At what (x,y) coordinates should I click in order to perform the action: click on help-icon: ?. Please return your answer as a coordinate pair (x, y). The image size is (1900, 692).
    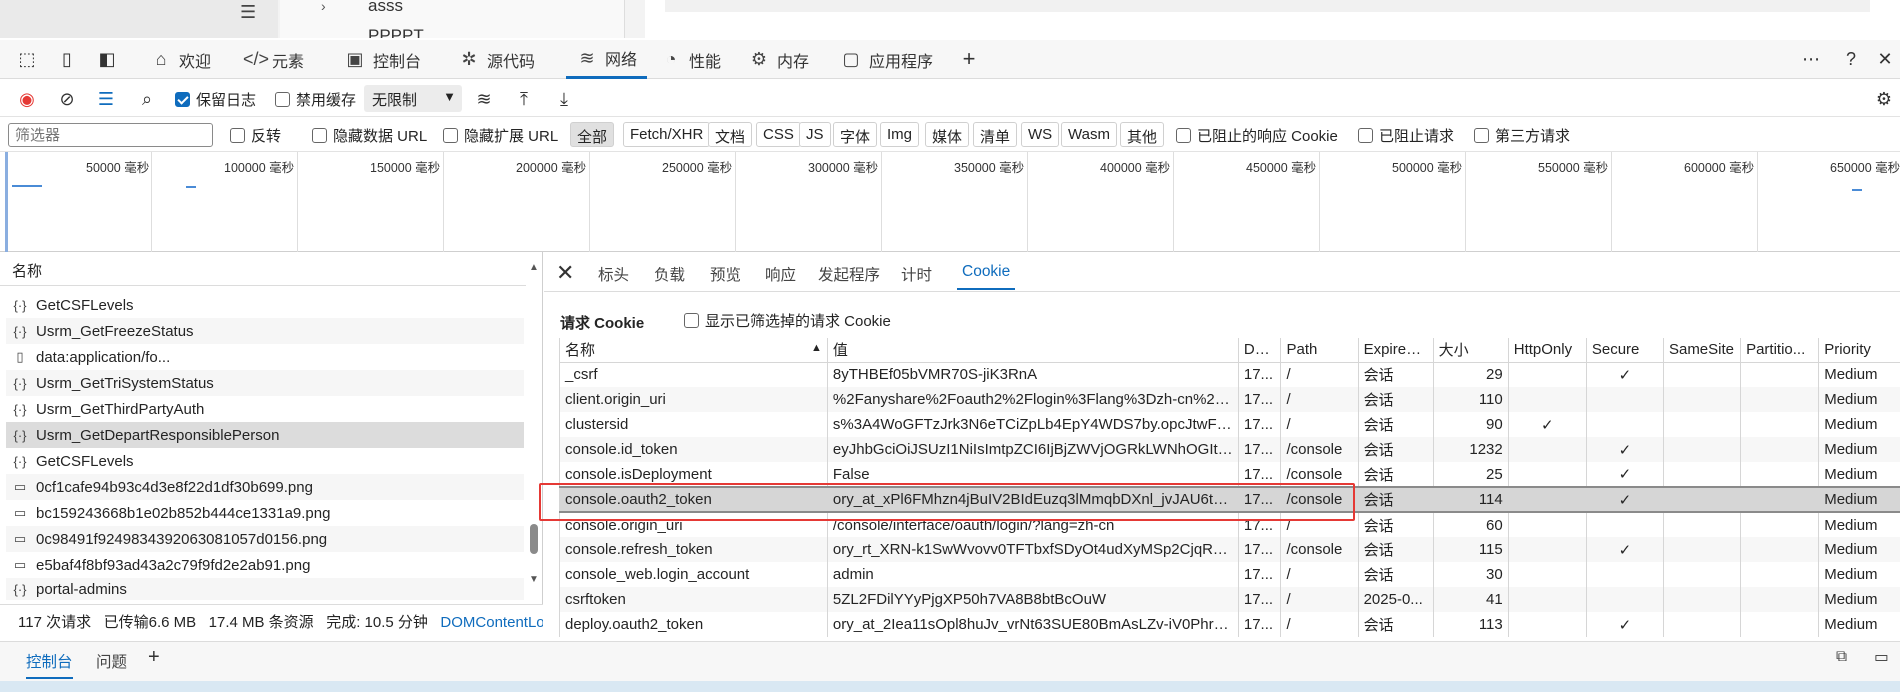
    Looking at the image, I should click on (1851, 59).